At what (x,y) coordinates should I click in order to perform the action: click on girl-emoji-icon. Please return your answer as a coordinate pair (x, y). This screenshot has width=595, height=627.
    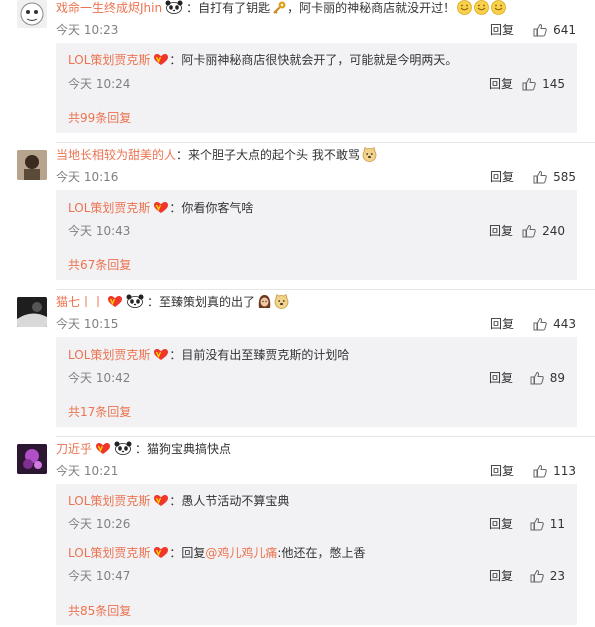
    Looking at the image, I should click on (264, 301).